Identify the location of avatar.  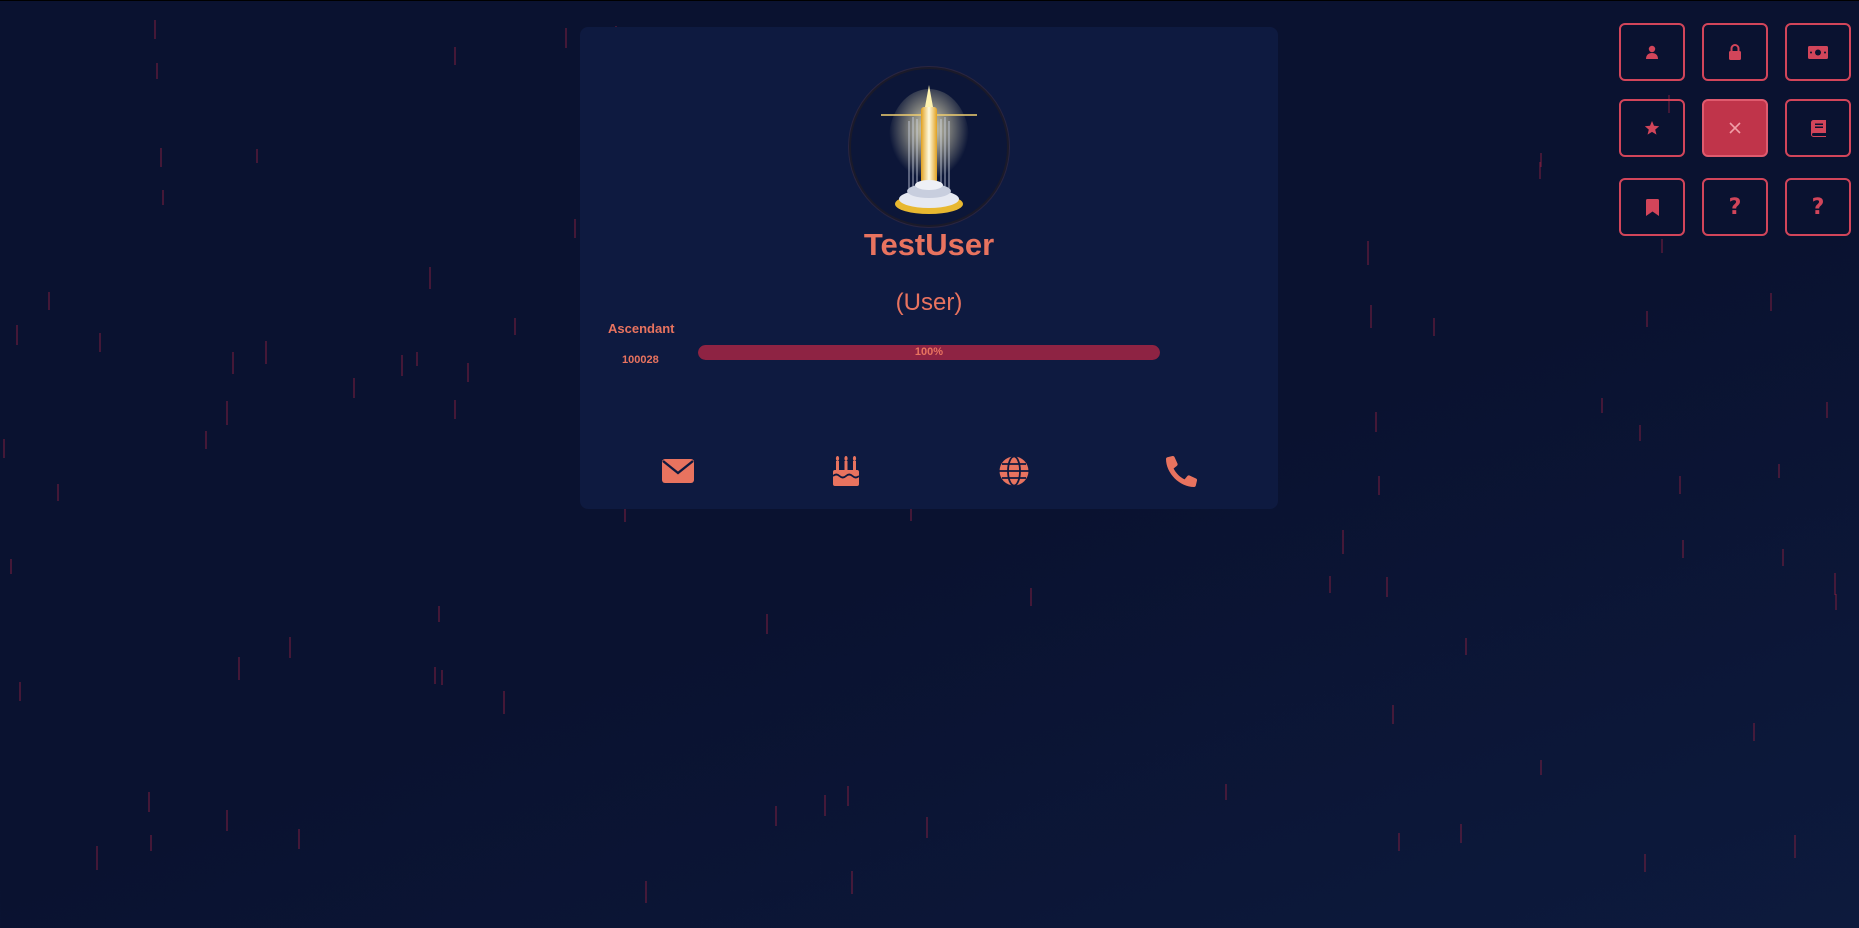
(929, 147).